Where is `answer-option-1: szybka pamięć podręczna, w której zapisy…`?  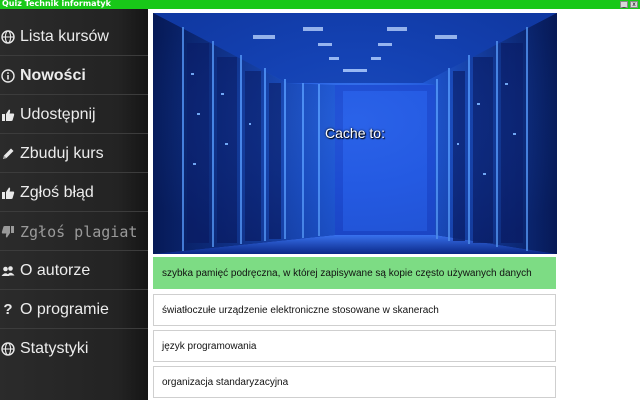
answer-option-1: szybka pamięć podręczna, w której zapisy… is located at coordinates (354, 273).